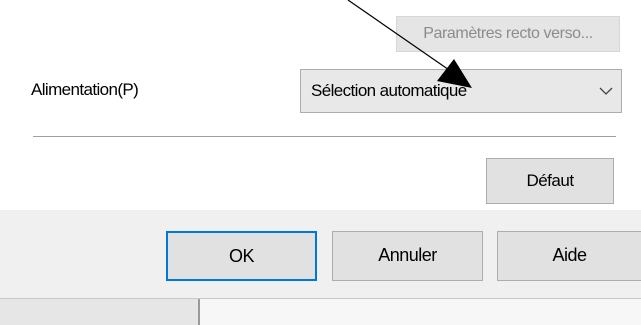 The height and width of the screenshot is (325, 641). Describe the element at coordinates (569, 256) in the screenshot. I see `help-button: Aide` at that location.